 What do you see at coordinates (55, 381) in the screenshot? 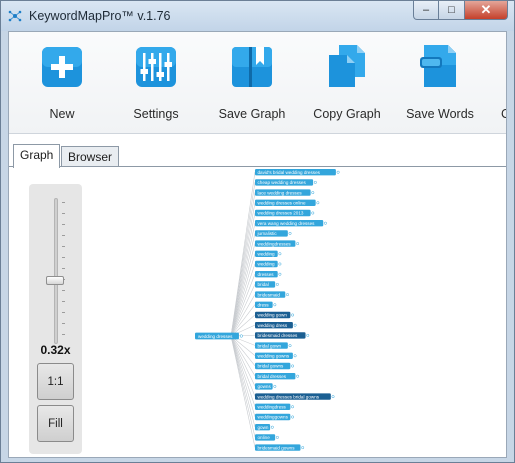
I see `zoom-reset-button: 1:1` at bounding box center [55, 381].